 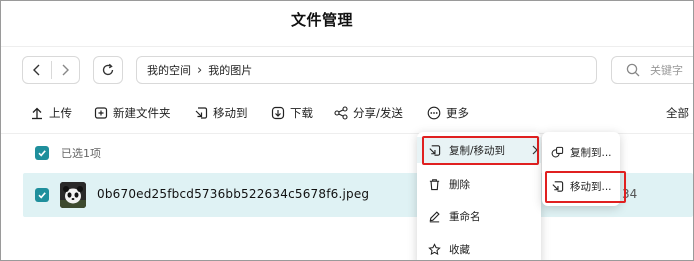 I want to click on menu-item-label: 收藏, so click(x=459, y=249).